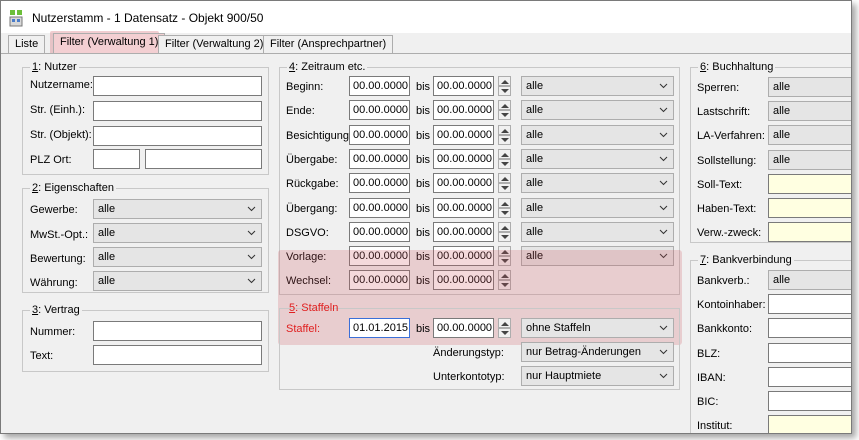 Image resolution: width=859 pixels, height=440 pixels. What do you see at coordinates (109, 43) in the screenshot?
I see `tab-filter-verwaltung-1: Filter (Verwaltung 1)` at bounding box center [109, 43].